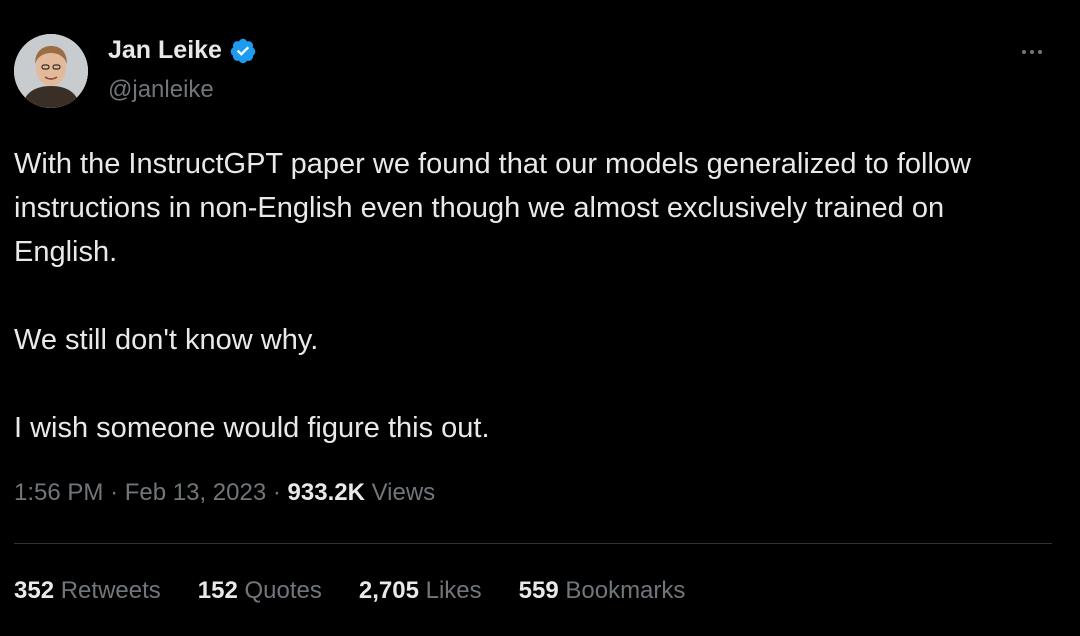 The width and height of the screenshot is (1080, 636). What do you see at coordinates (283, 590) in the screenshot?
I see `quotes-label: Quotes` at bounding box center [283, 590].